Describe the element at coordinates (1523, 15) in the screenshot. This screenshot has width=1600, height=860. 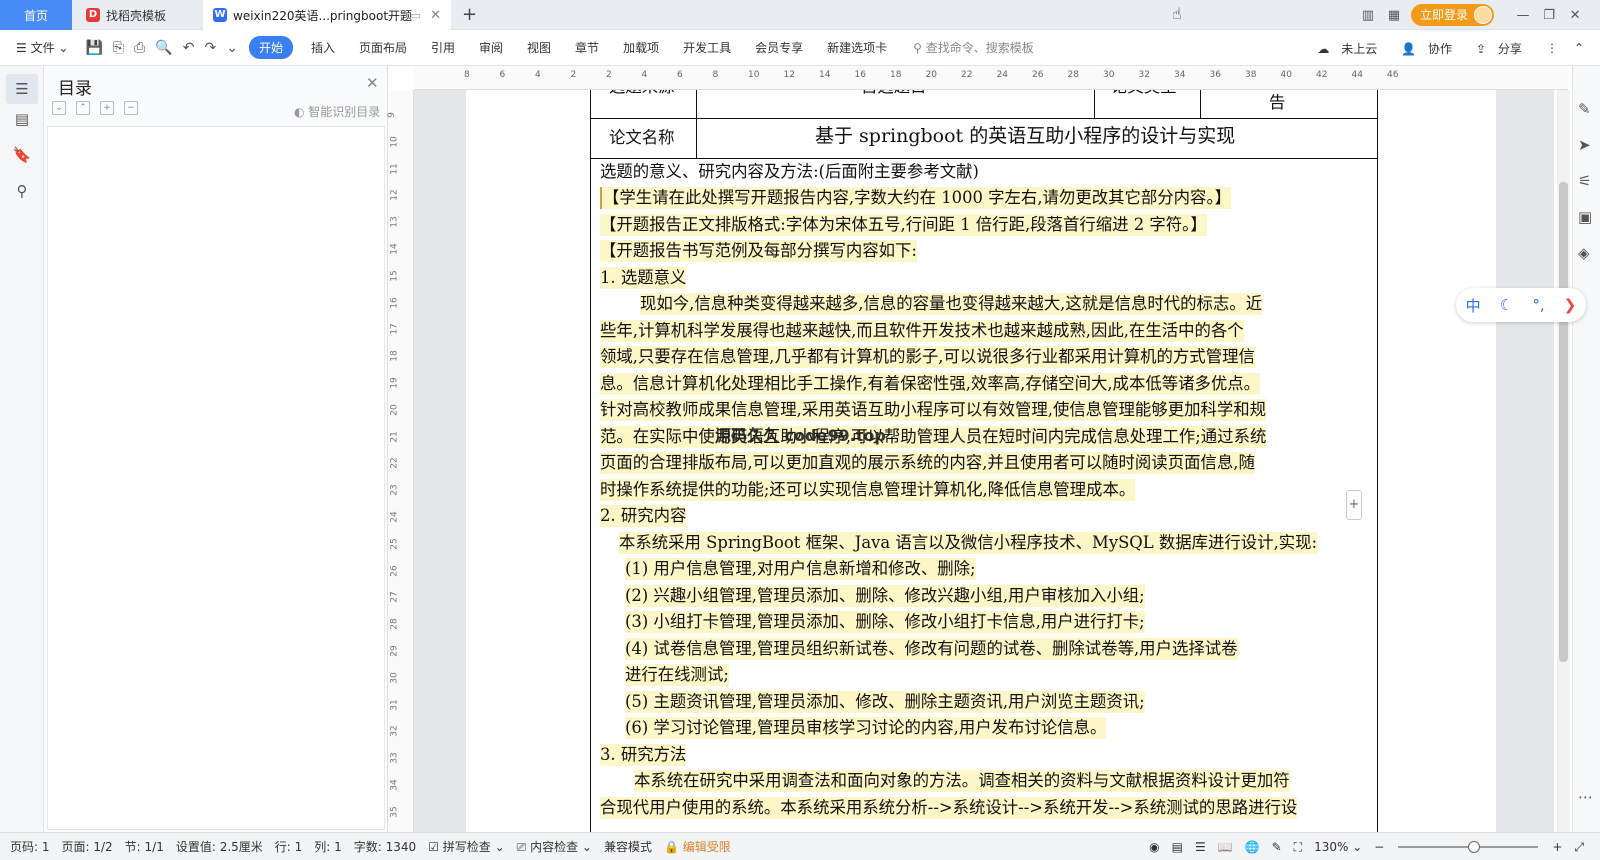
I see `minimize-icon: —` at that location.